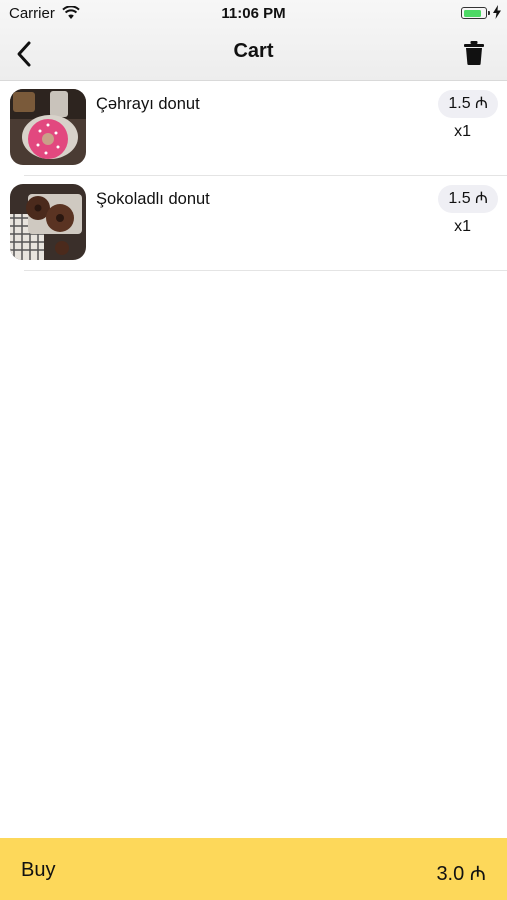 This screenshot has width=507, height=900. I want to click on item-name: Çəhrayı donut, so click(148, 104).